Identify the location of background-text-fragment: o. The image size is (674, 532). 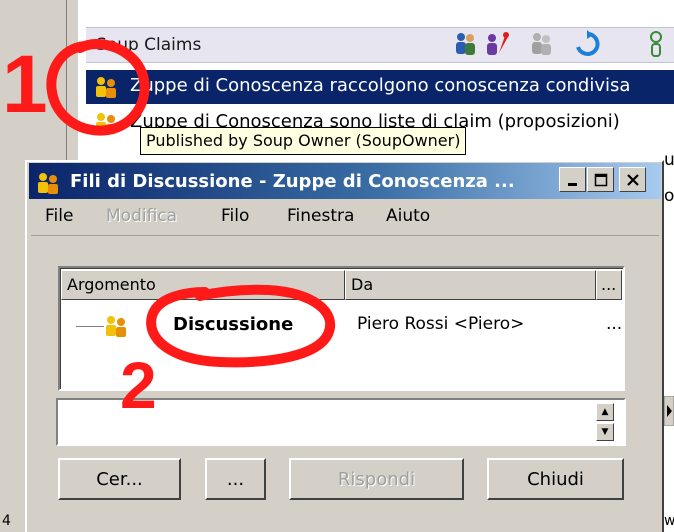
(669, 196).